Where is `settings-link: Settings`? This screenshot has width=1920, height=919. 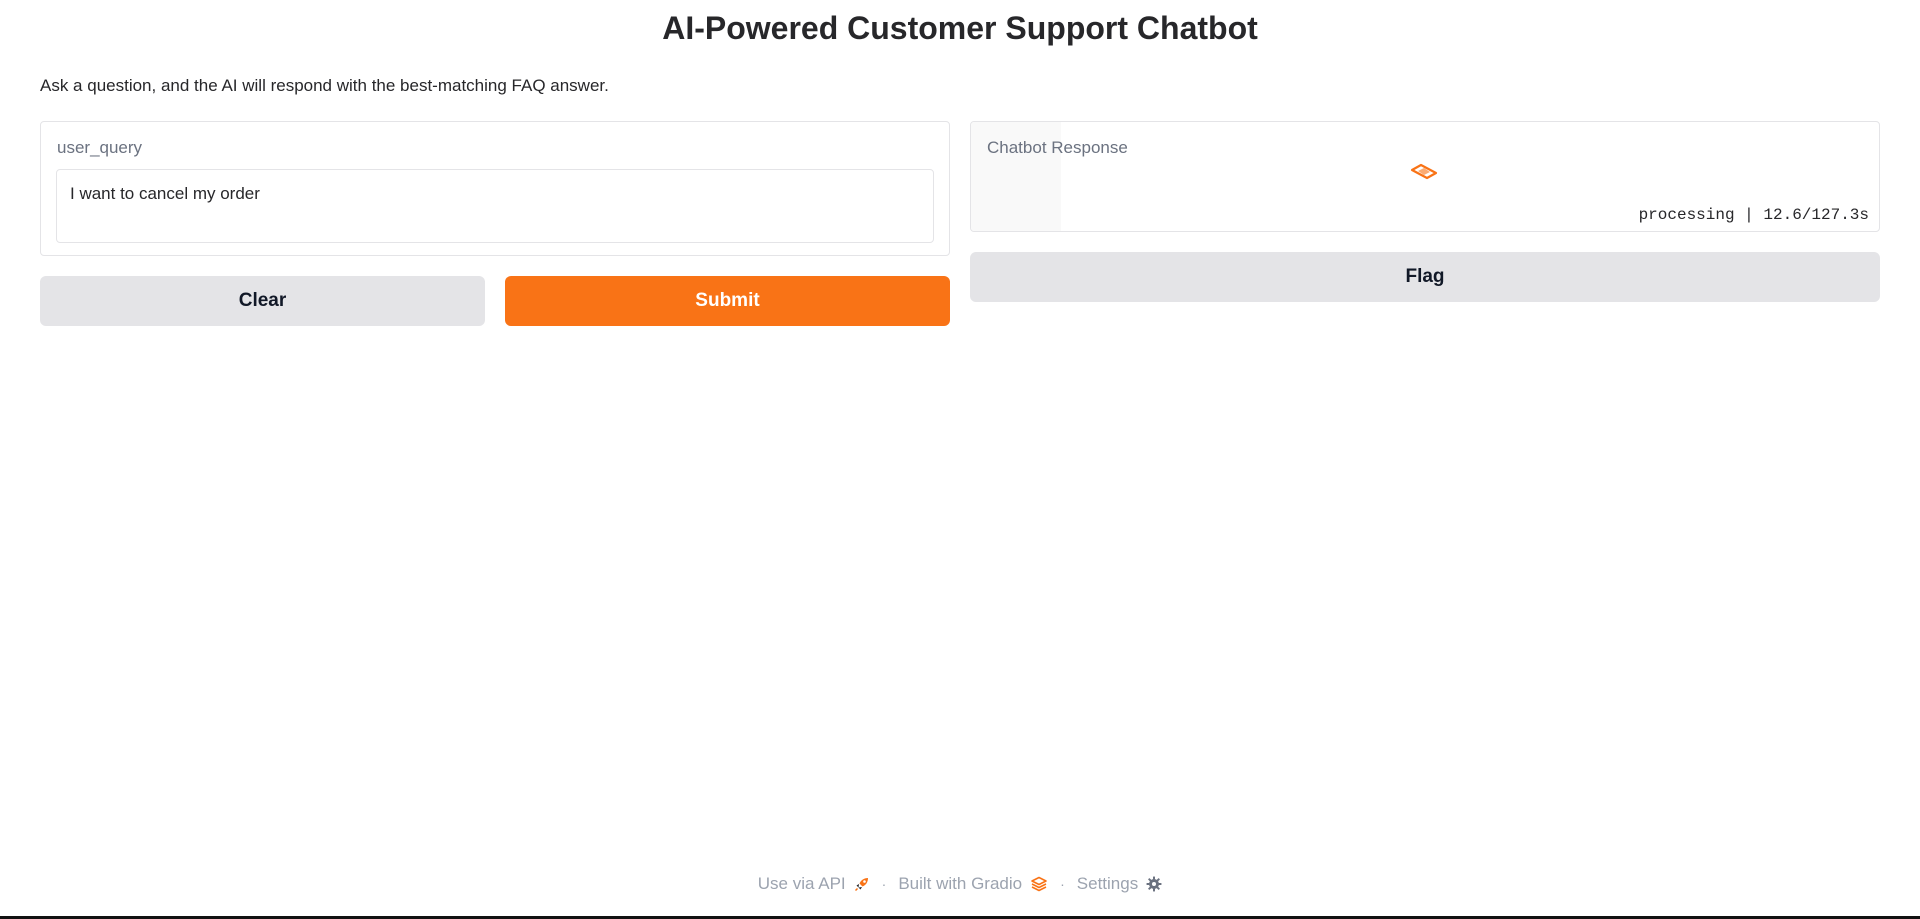 settings-link: Settings is located at coordinates (1119, 884).